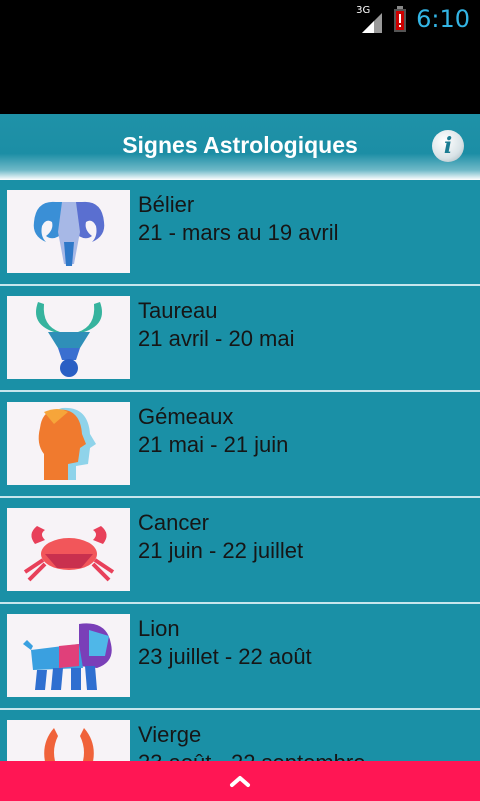  What do you see at coordinates (225, 656) in the screenshot?
I see `sign-dates: 23 juillet - 22 août` at bounding box center [225, 656].